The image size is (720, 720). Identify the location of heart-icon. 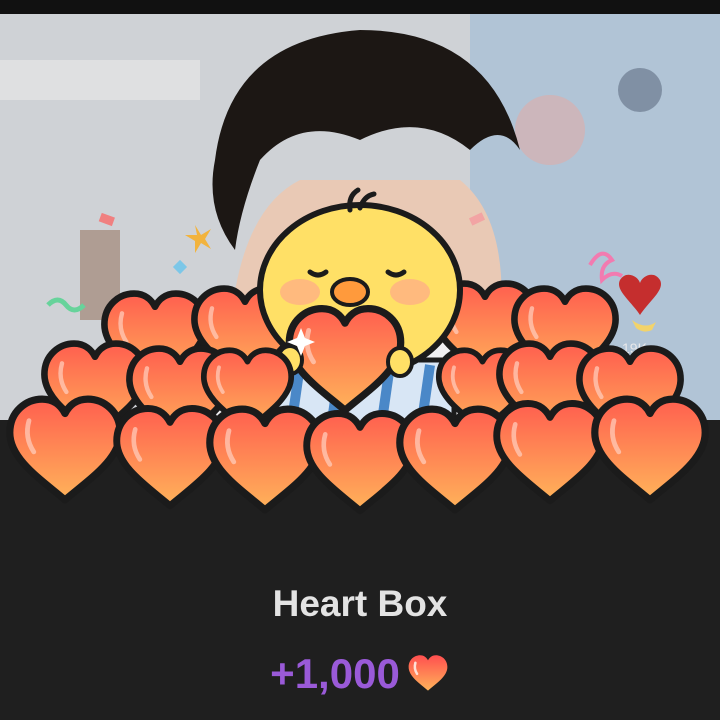
(428, 673).